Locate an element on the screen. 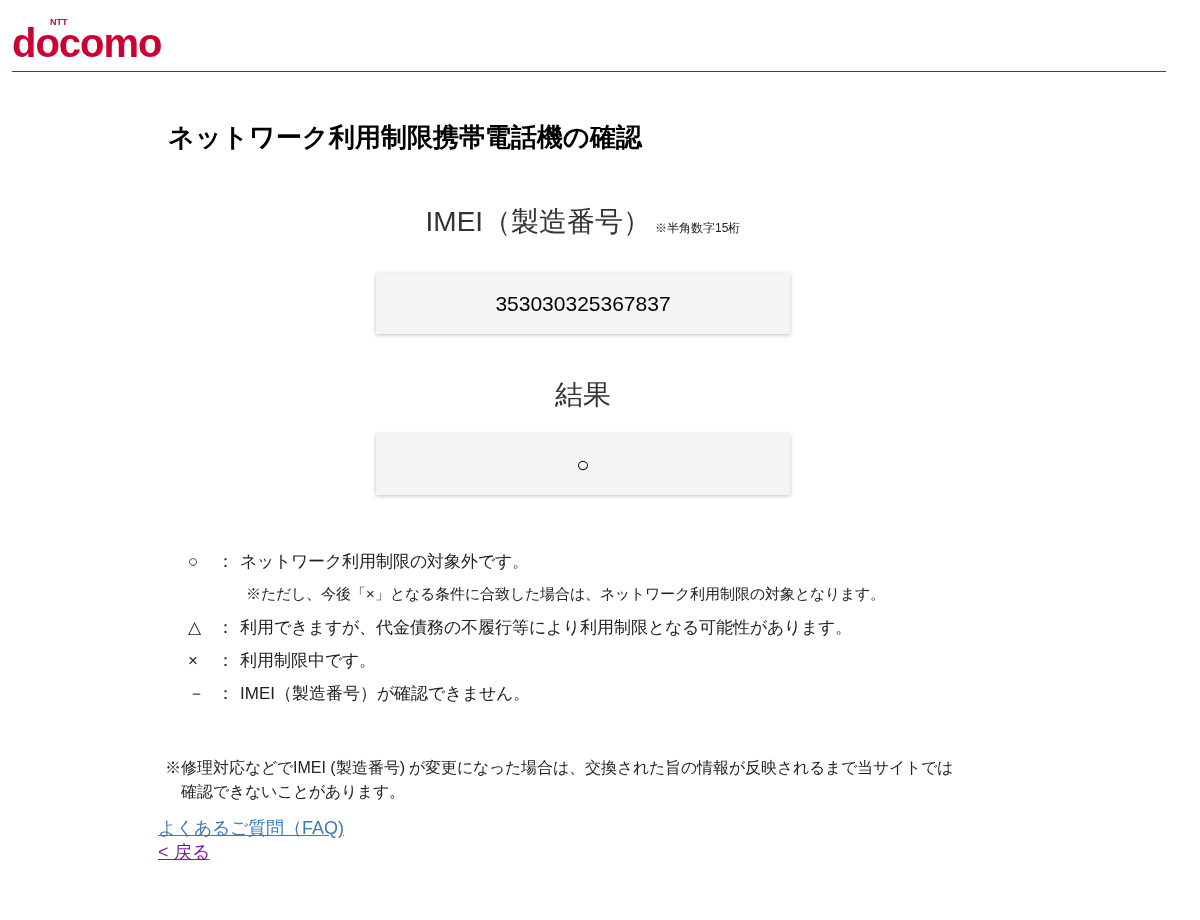  legend-text: IMEI（製造番号）が確認できません。 is located at coordinates (385, 693).